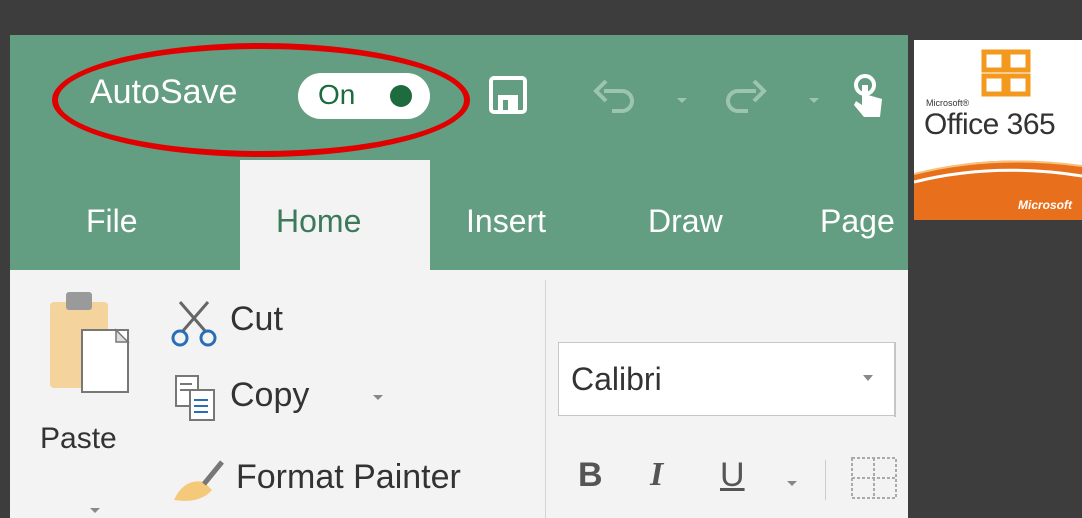  What do you see at coordinates (337, 94) in the screenshot?
I see `autosave-state: On` at bounding box center [337, 94].